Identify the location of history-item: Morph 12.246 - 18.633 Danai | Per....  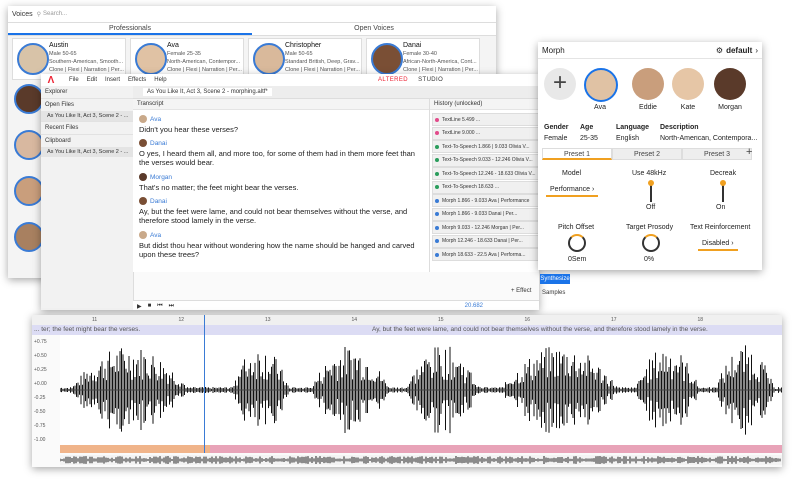
(485, 241).